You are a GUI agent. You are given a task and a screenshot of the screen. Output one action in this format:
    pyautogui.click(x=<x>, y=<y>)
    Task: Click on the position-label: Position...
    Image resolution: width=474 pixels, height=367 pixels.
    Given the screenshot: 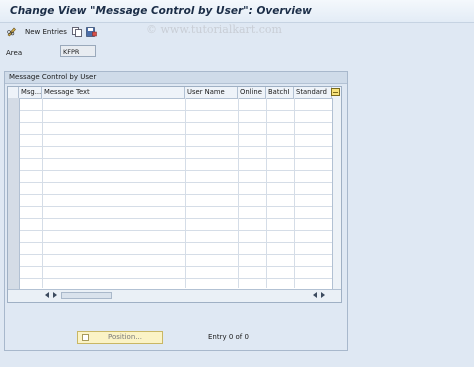 What is the action you would take?
    pyautogui.click(x=125, y=337)
    